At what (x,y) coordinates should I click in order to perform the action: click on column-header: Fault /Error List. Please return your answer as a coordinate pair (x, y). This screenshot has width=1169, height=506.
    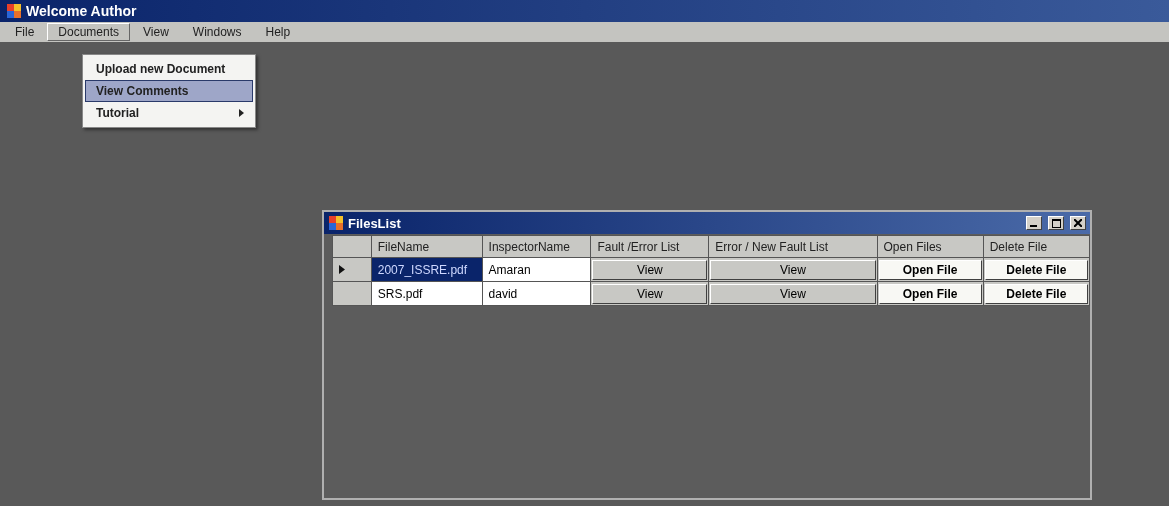
    Looking at the image, I should click on (649, 246).